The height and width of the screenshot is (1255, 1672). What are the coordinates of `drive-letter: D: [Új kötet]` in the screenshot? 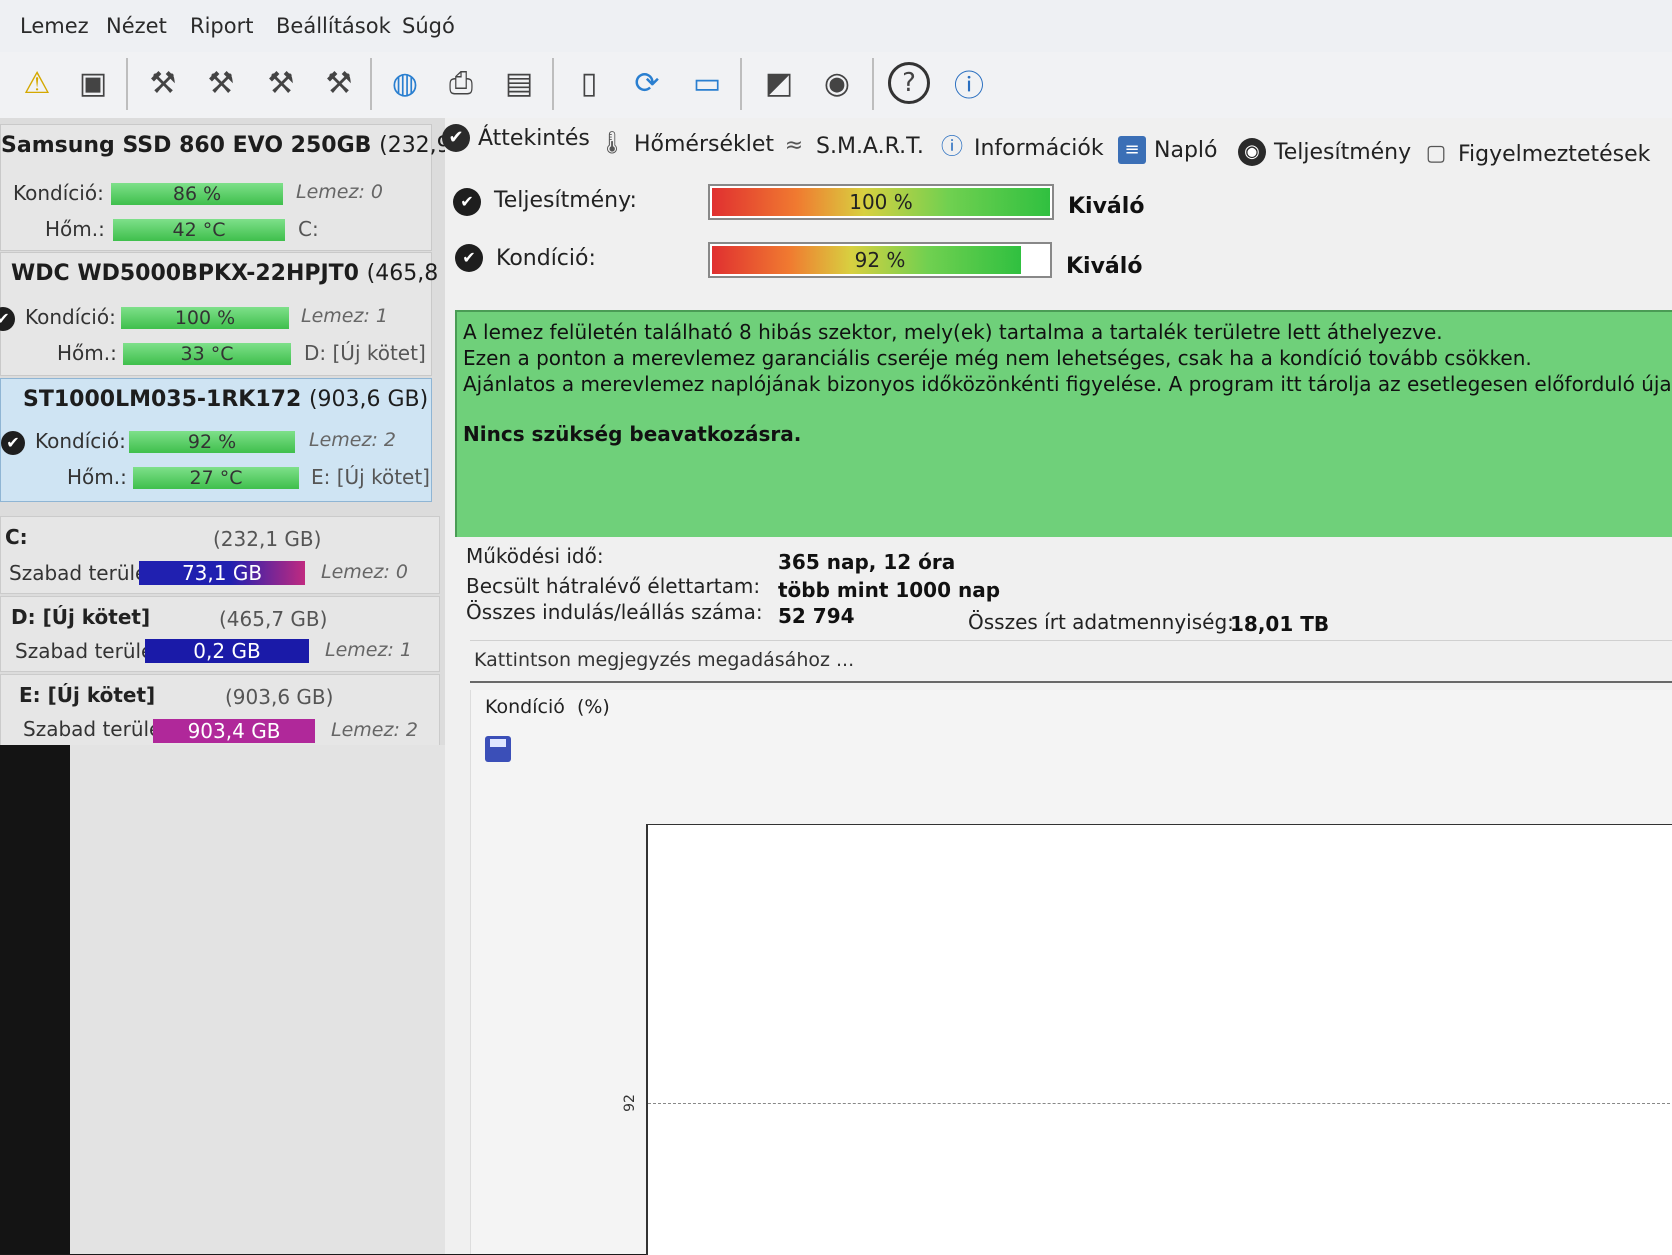 It's located at (365, 353).